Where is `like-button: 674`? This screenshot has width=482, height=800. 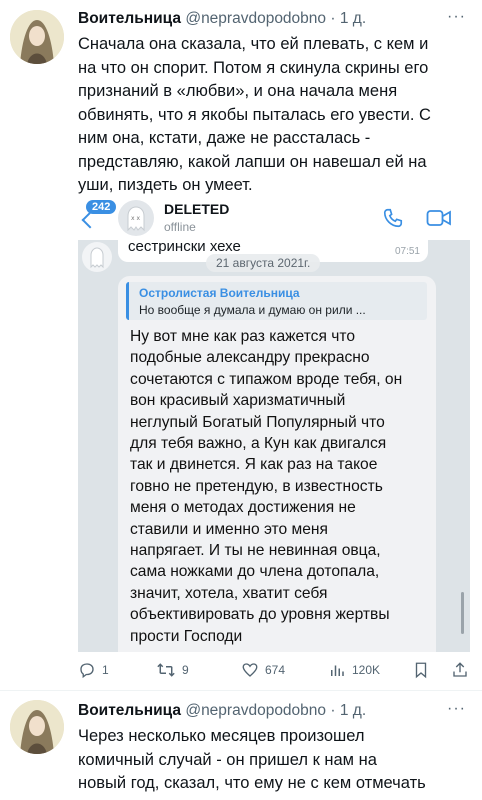
like-button: 674 is located at coordinates (263, 670).